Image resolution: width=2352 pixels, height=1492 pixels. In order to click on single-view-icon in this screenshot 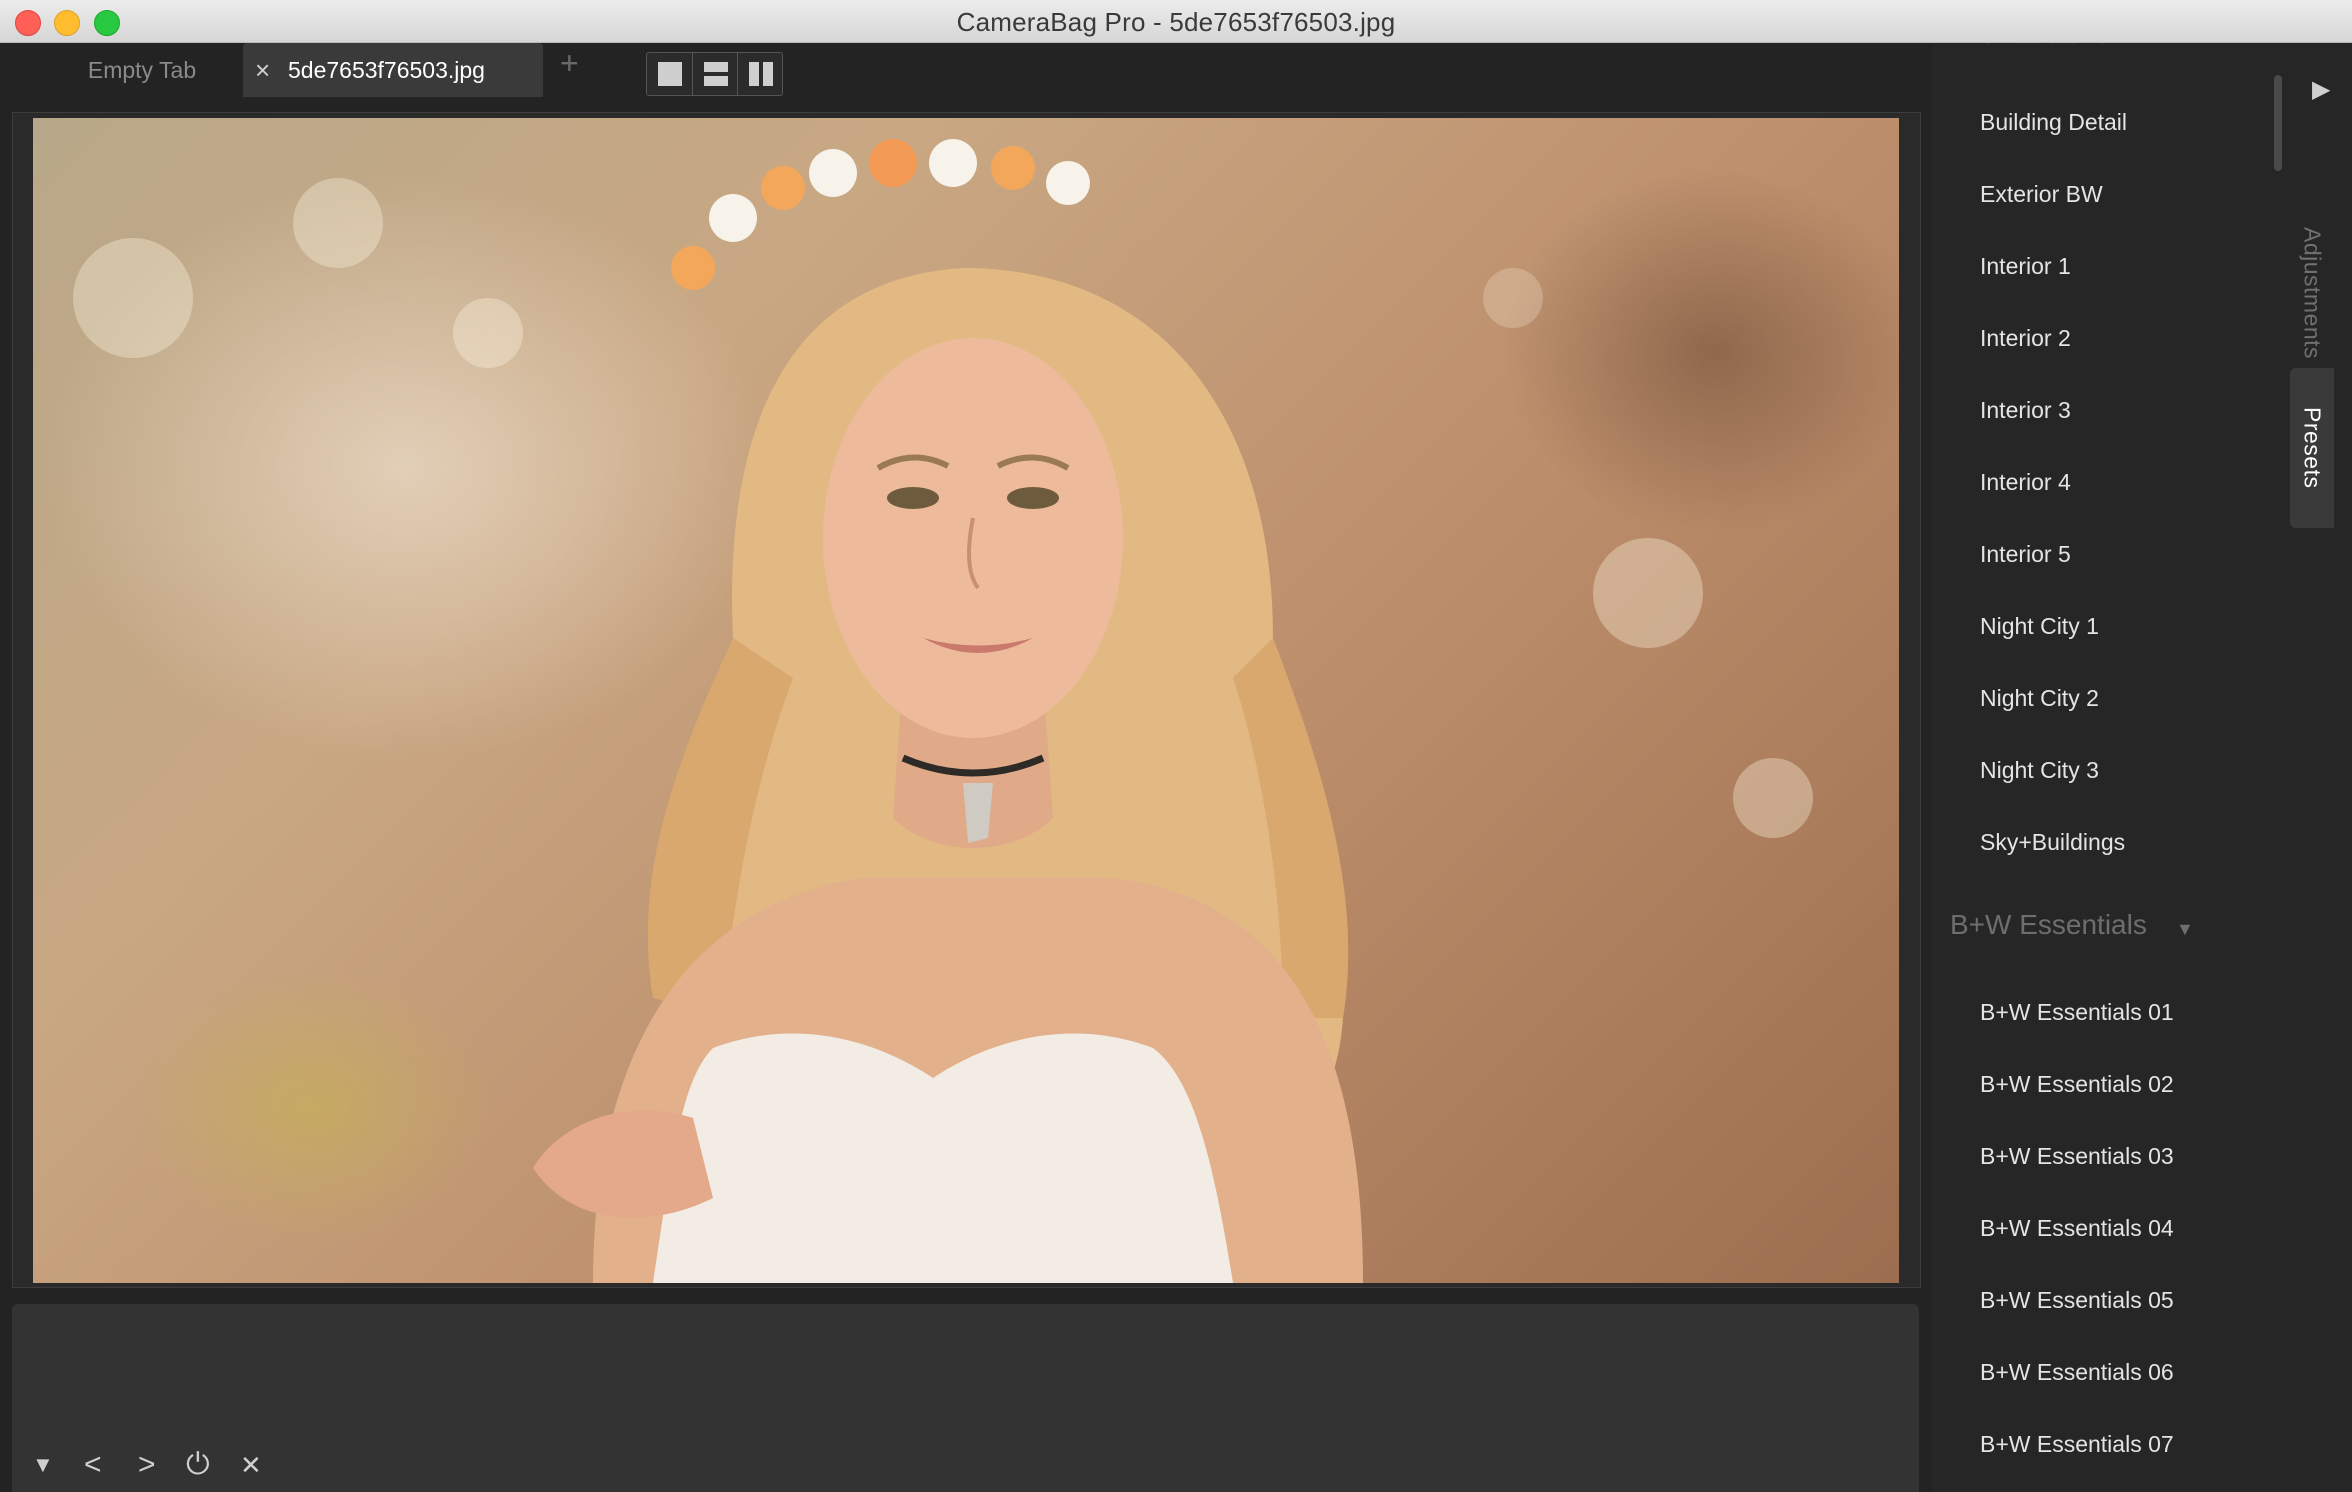, I will do `click(670, 74)`.